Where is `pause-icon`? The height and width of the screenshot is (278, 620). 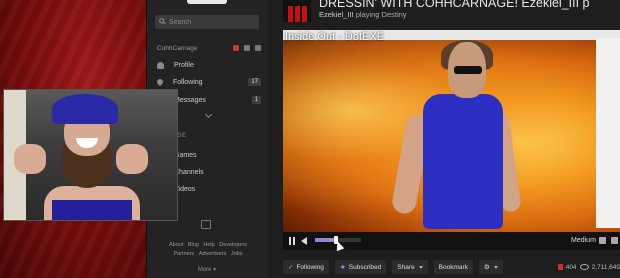
pause-icon is located at coordinates (292, 241).